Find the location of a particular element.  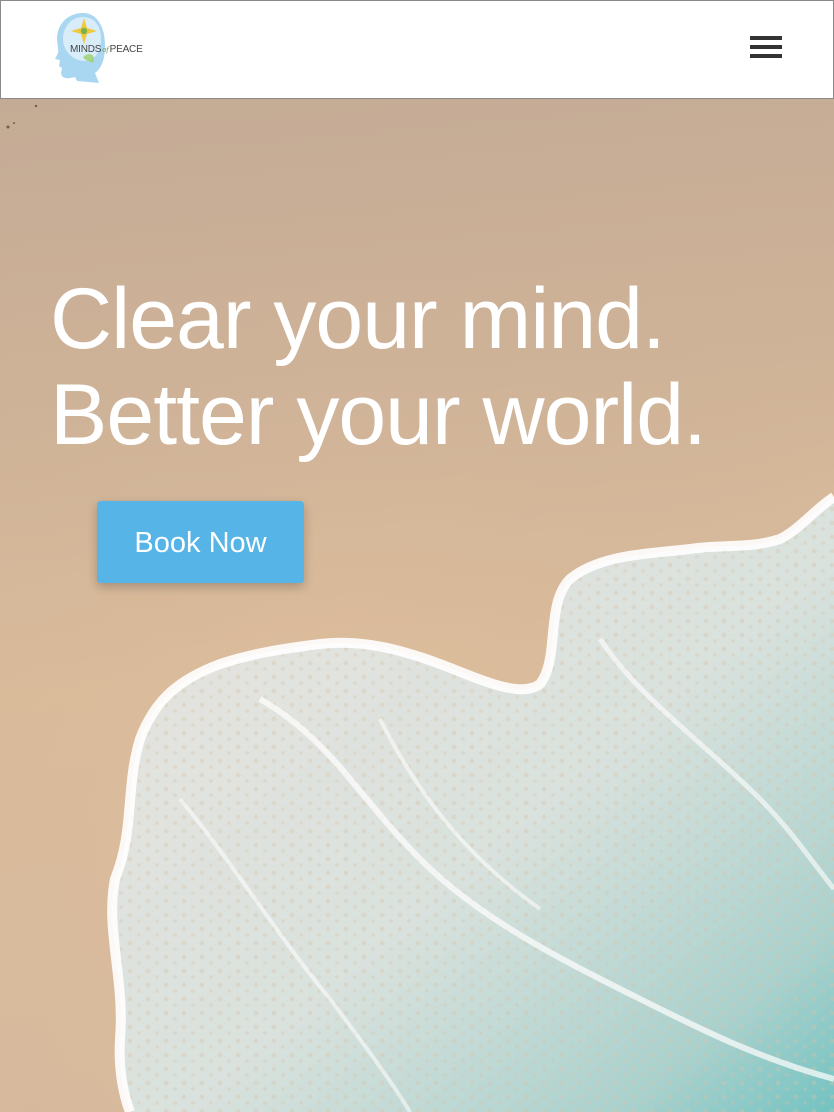

headline-line-1: Clear your mind. is located at coordinates (358, 319).